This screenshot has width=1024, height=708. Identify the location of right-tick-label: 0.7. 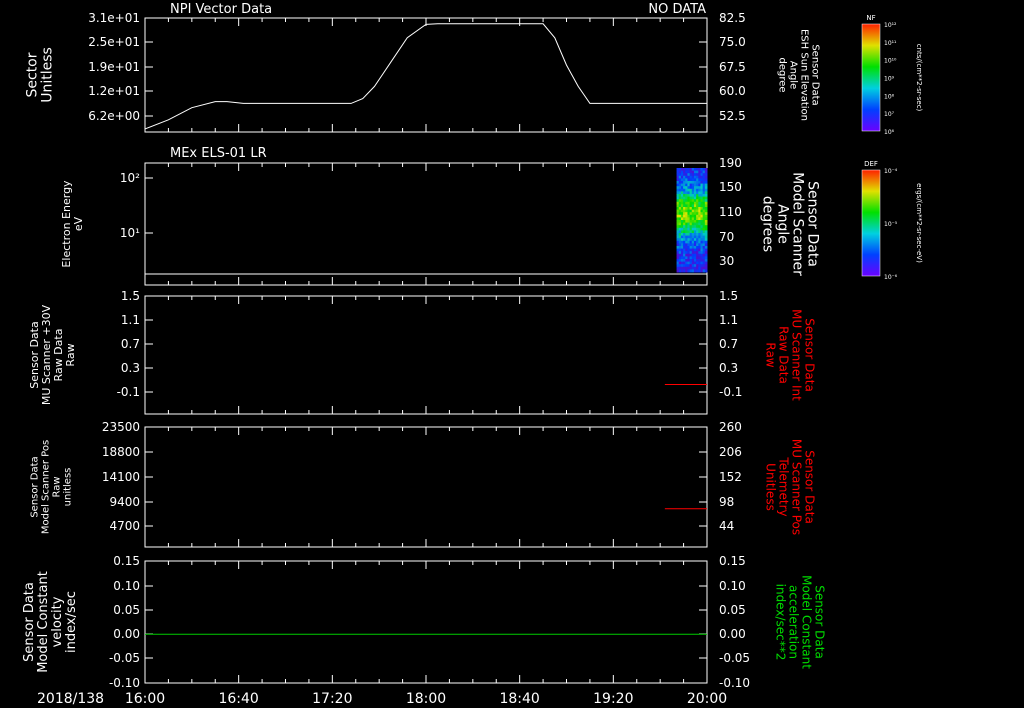
(728, 344).